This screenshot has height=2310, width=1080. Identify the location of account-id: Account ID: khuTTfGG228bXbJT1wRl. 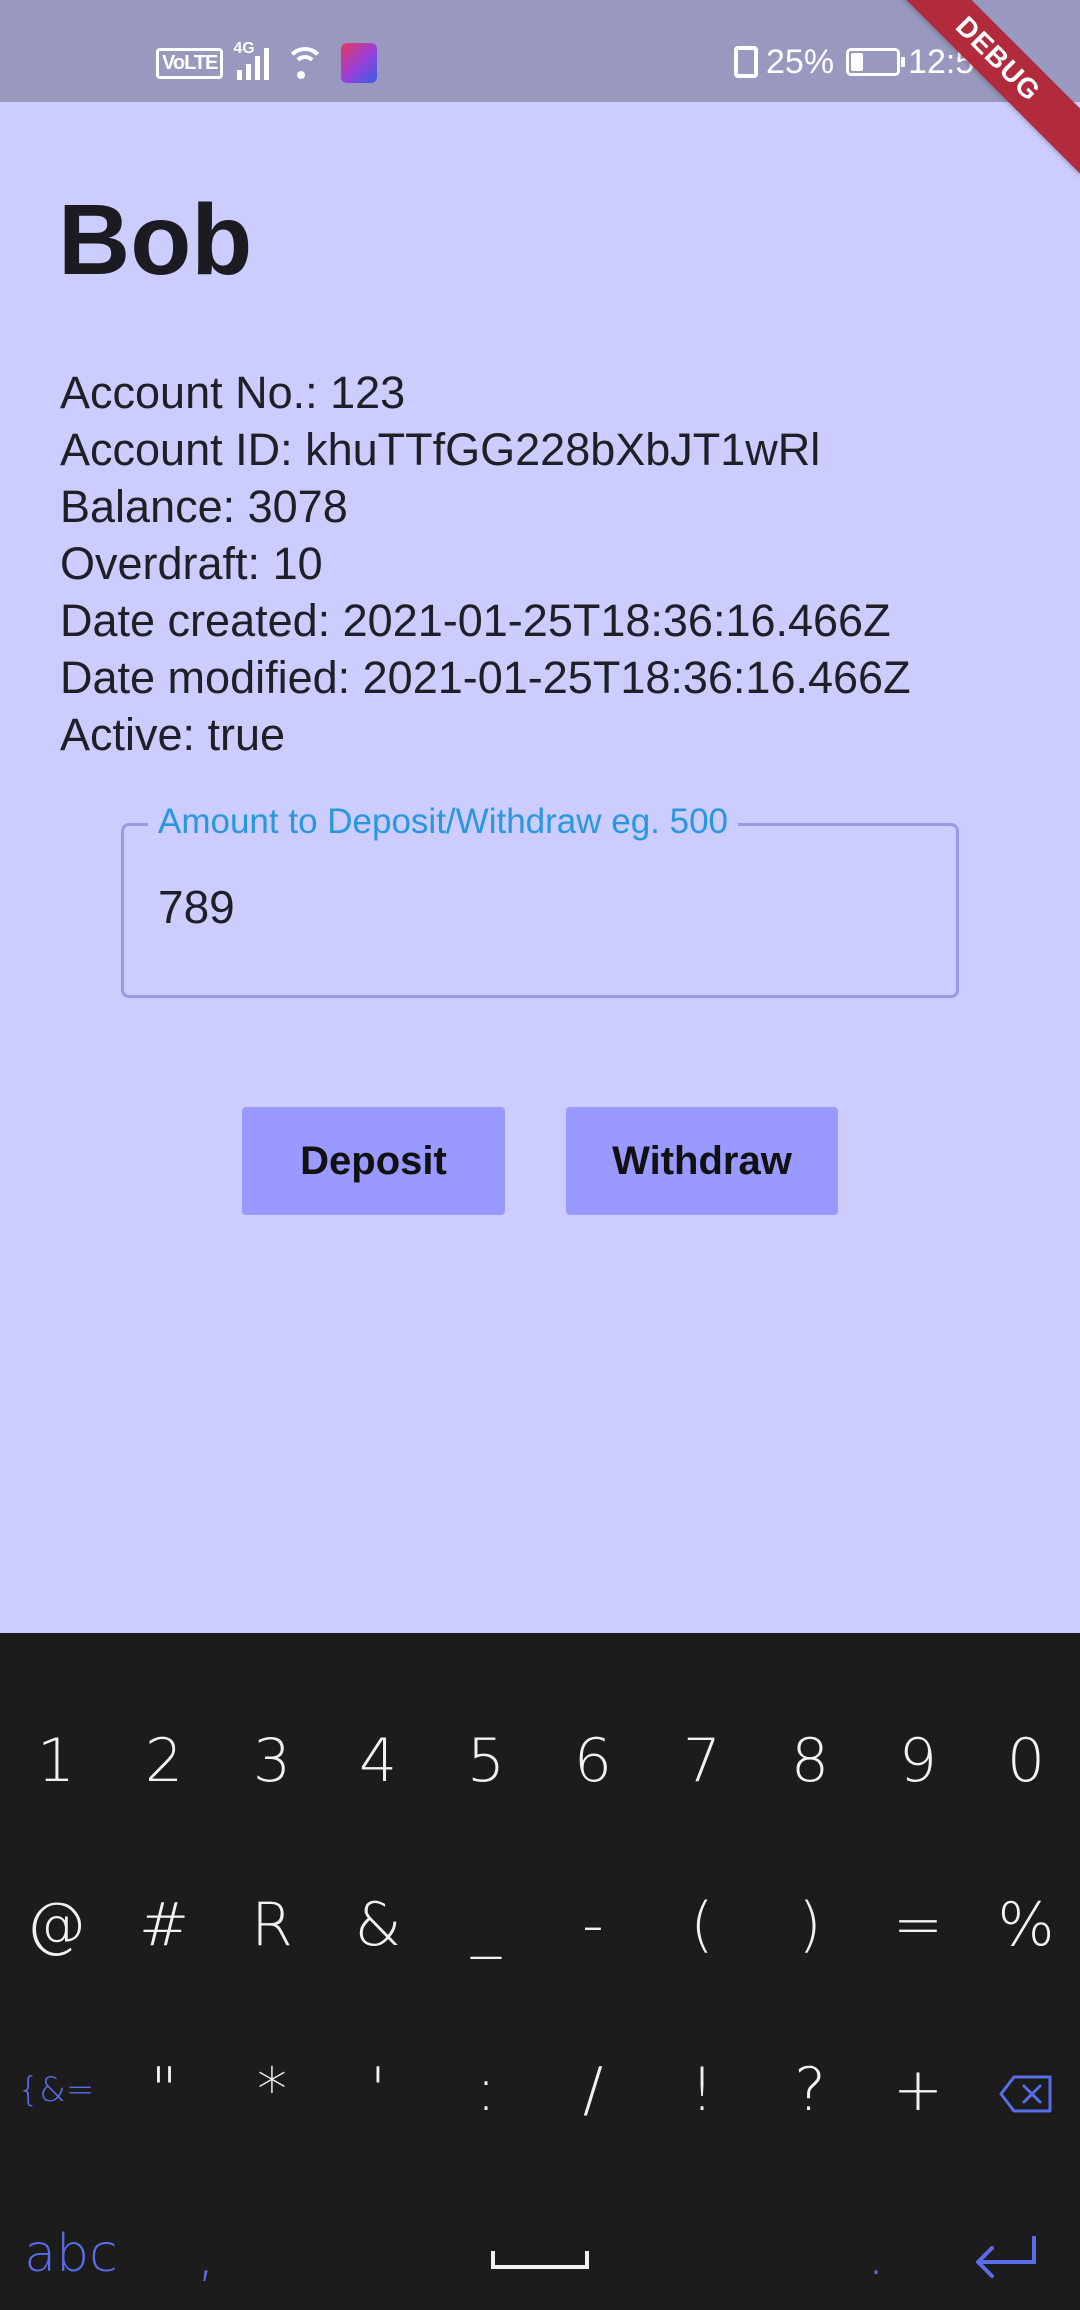
(440, 449).